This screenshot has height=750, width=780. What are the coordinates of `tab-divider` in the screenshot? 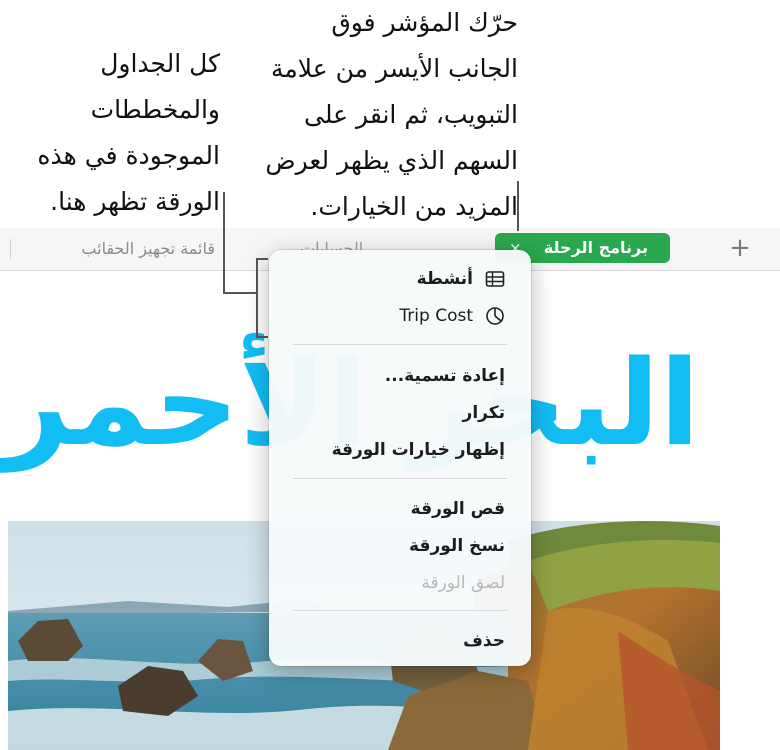 It's located at (10, 249).